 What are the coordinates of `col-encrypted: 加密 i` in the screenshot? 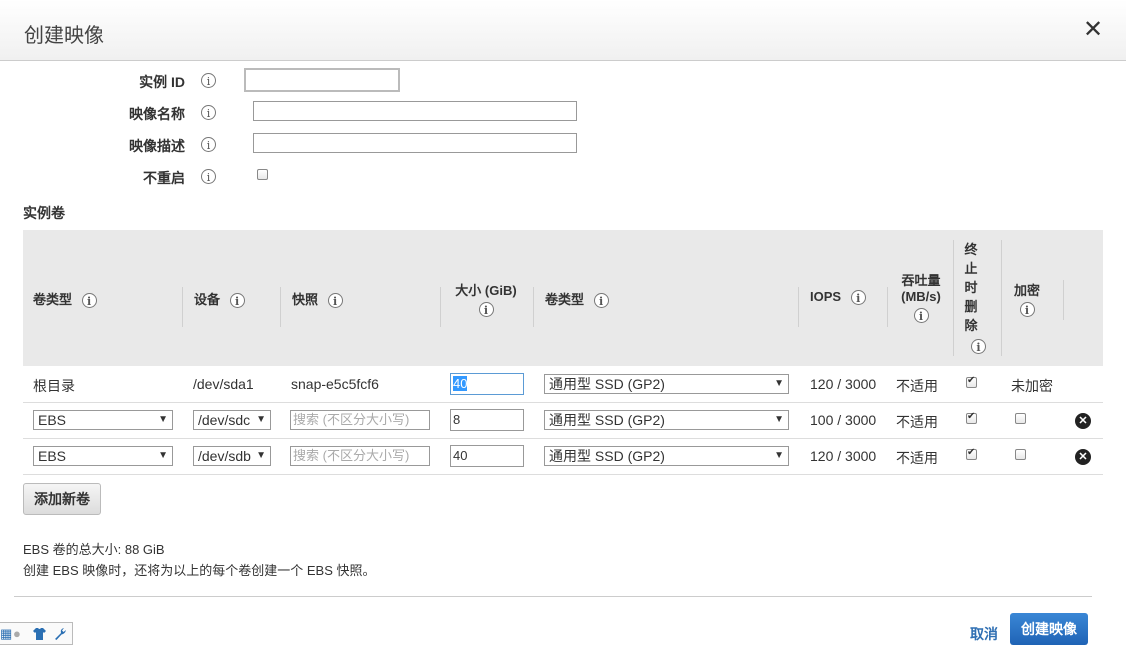 It's located at (1026, 300).